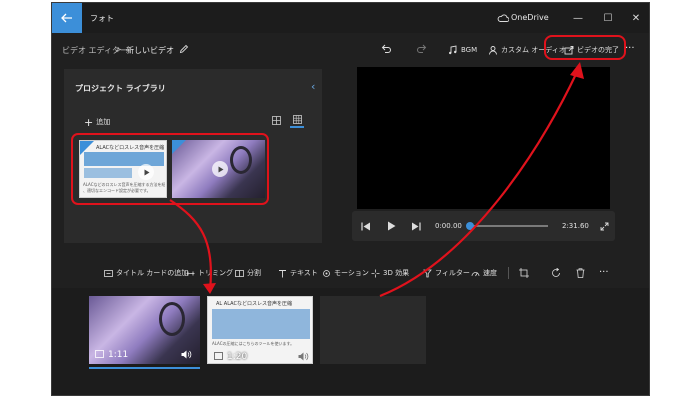 The width and height of the screenshot is (700, 407). Describe the element at coordinates (190, 245) in the screenshot. I see `library-to-storyboard-arrow` at that location.